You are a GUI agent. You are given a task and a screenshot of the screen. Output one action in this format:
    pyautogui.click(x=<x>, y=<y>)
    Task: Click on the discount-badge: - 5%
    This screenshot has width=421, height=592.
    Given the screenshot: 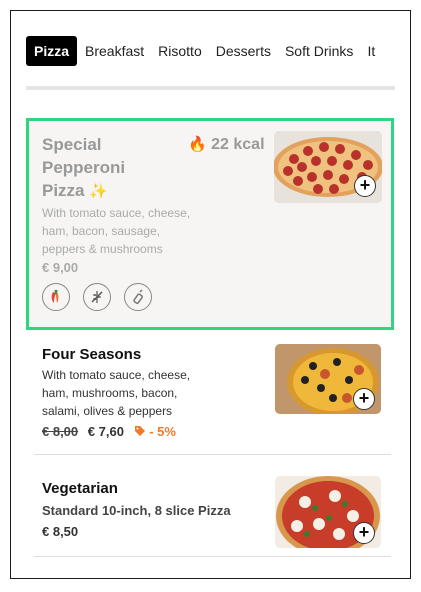 What is the action you would take?
    pyautogui.click(x=155, y=431)
    